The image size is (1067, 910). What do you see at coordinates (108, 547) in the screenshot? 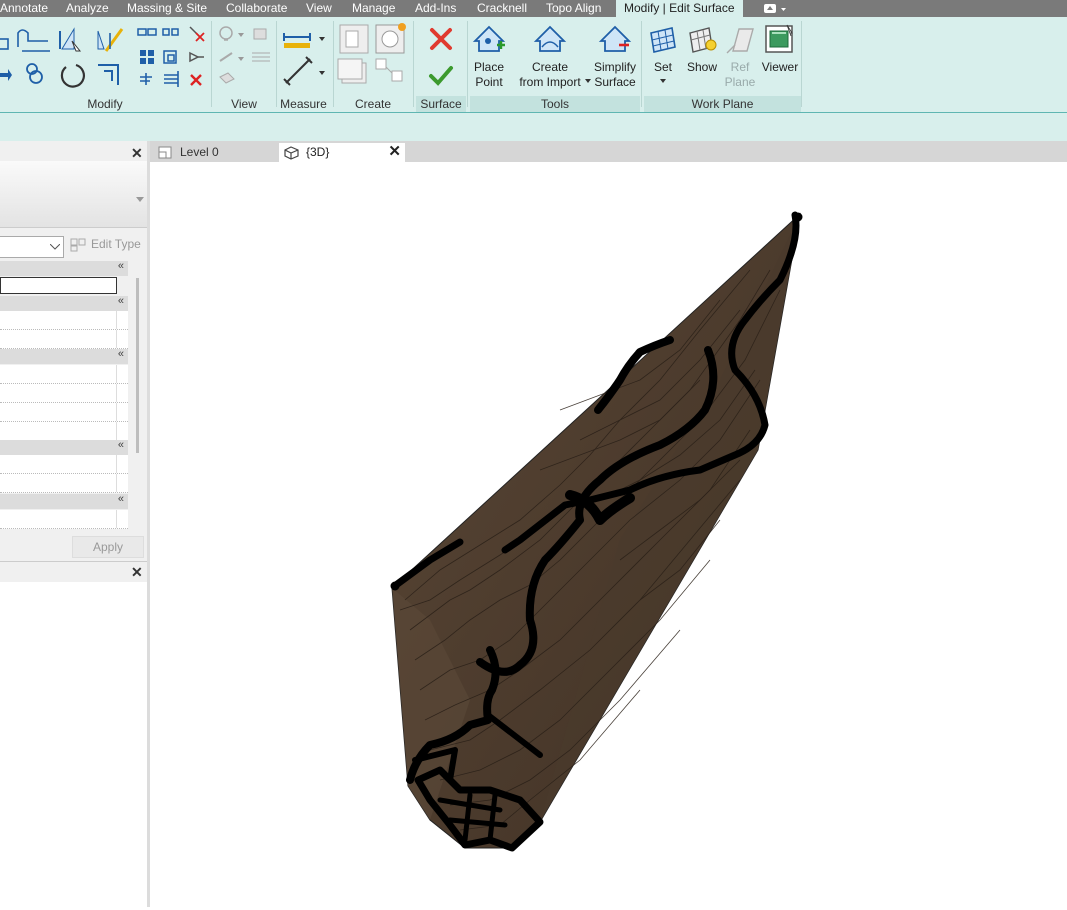
I see `apply-button: Apply` at bounding box center [108, 547].